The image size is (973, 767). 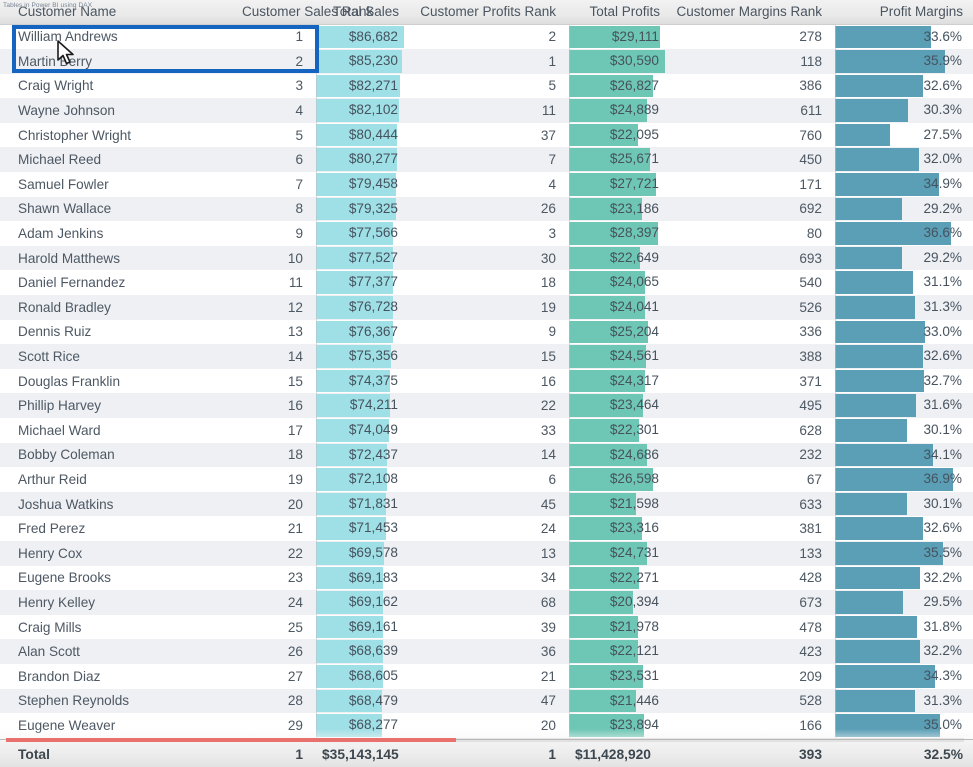 I want to click on data-bar-value: $80,444, so click(x=373, y=134).